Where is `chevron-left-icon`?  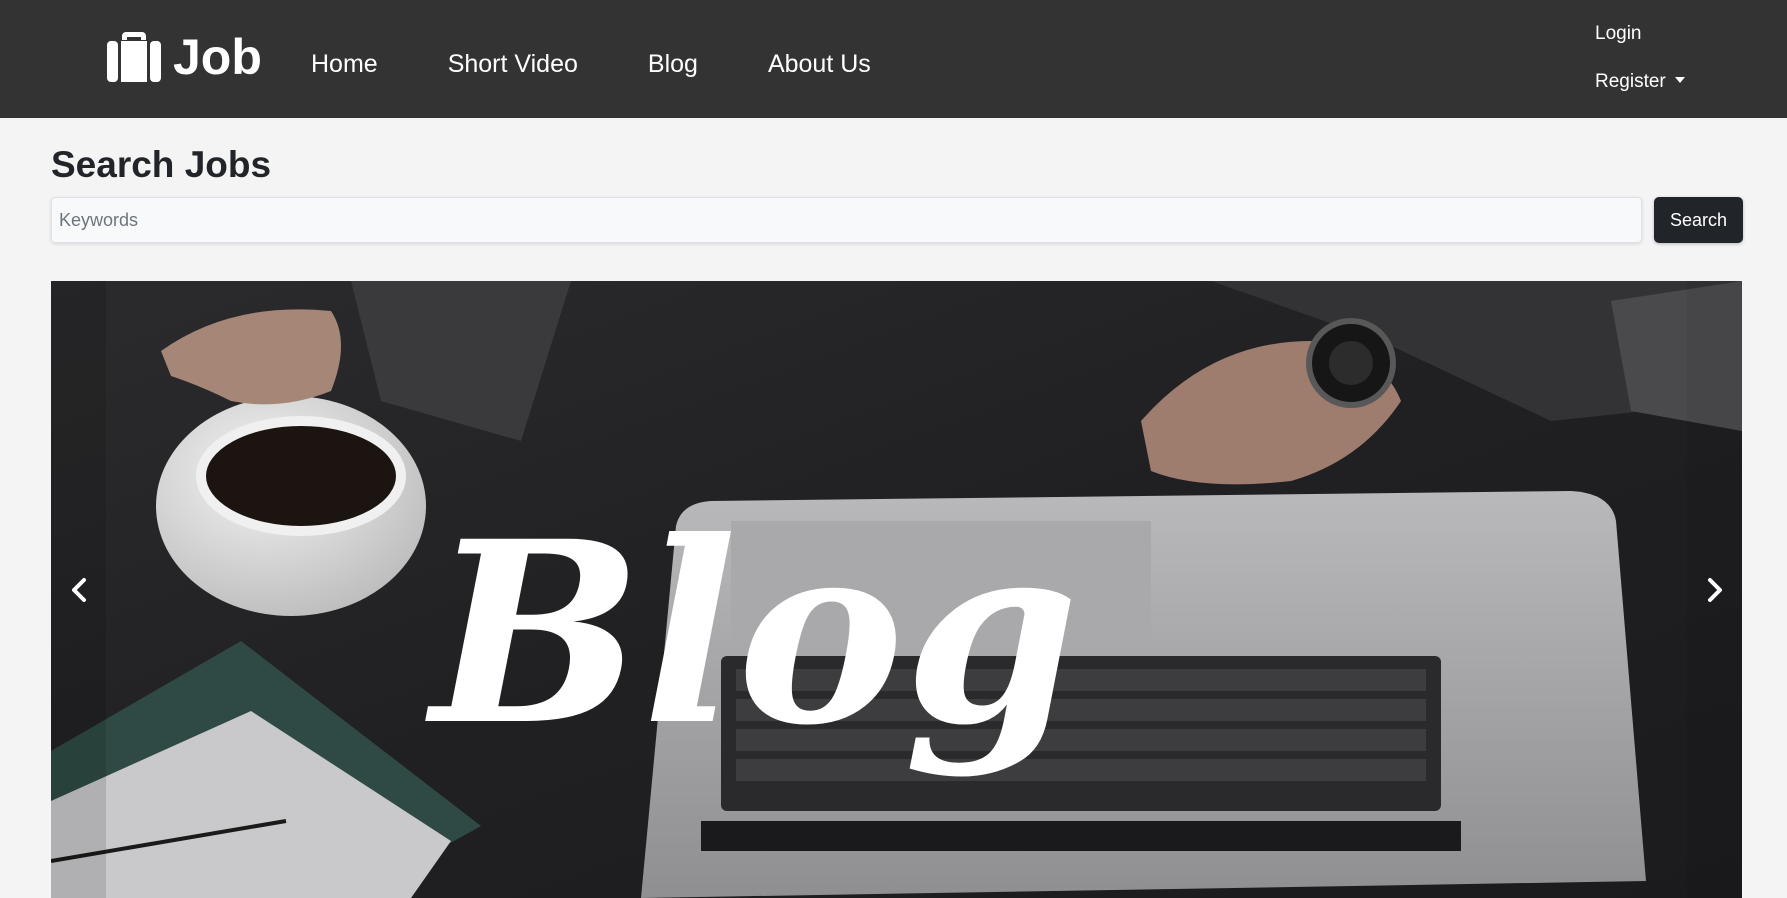 chevron-left-icon is located at coordinates (78, 589).